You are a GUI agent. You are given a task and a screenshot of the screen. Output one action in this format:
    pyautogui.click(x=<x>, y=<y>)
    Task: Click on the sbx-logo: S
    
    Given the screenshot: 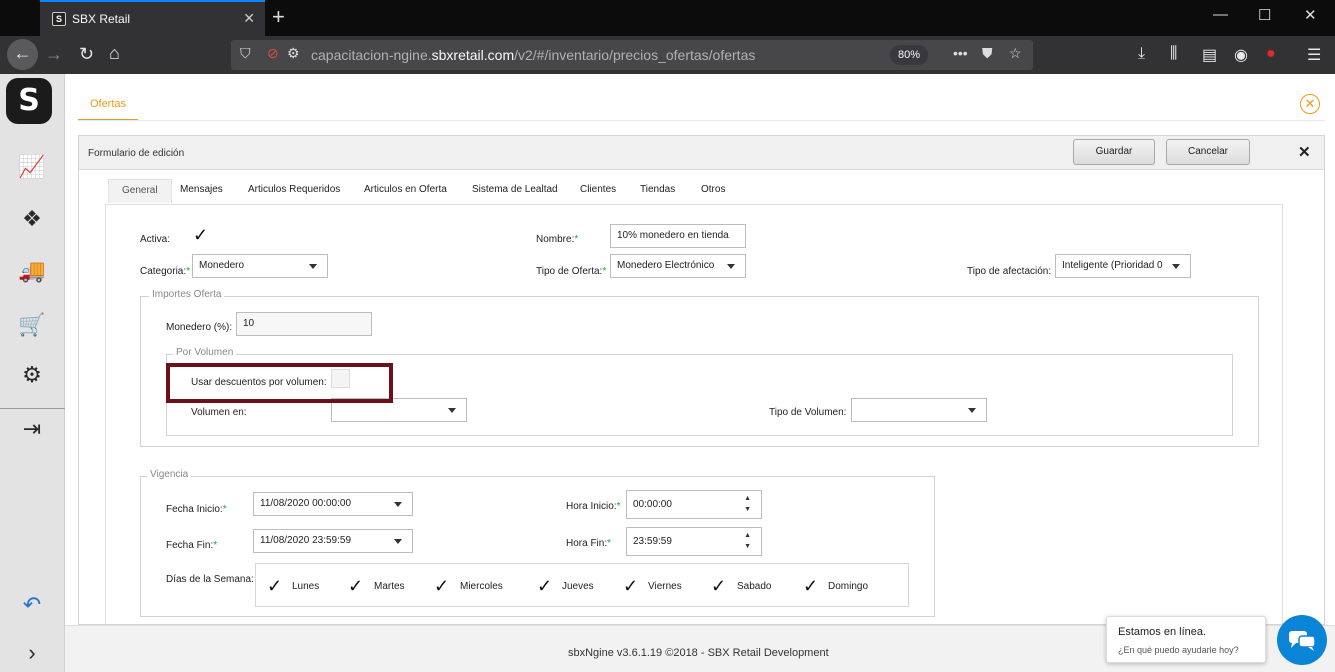 What is the action you would take?
    pyautogui.click(x=29, y=101)
    